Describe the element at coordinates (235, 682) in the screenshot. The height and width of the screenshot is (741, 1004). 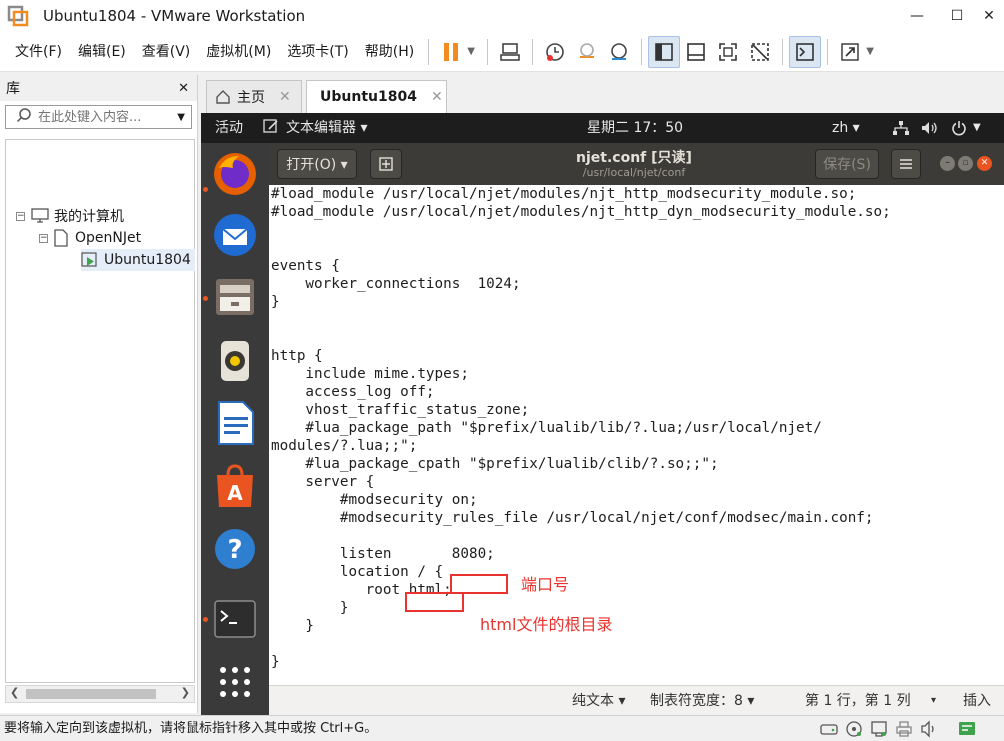
I see `show-applications-icon` at that location.